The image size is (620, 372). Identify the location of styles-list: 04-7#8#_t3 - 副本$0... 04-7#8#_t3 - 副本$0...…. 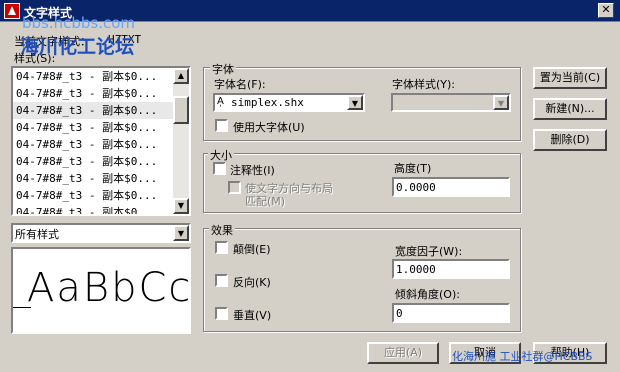
(101, 141).